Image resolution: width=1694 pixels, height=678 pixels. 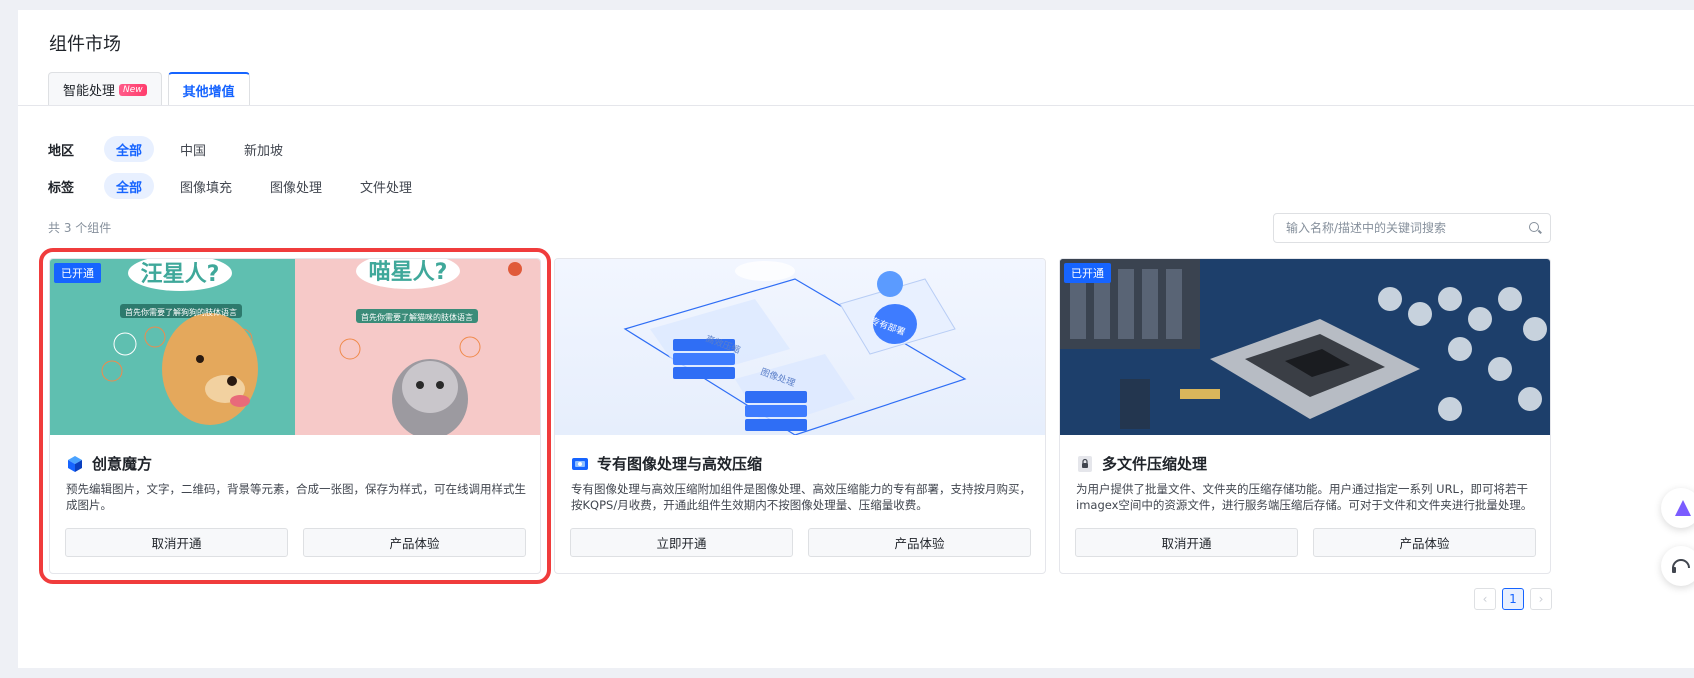 I want to click on support-float-button, so click(x=1677, y=566).